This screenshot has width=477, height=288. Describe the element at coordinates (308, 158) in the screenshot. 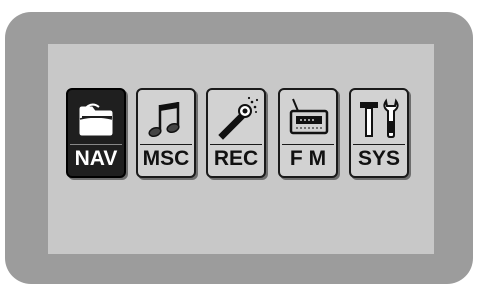

I see `menu-item-label: F M` at that location.